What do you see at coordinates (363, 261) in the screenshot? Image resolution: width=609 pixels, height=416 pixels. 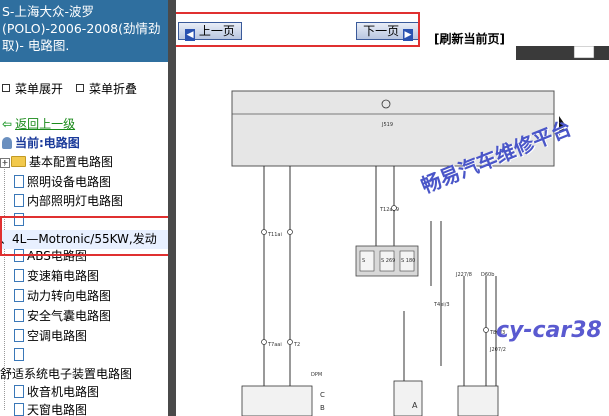 I see `label-fuse-a: S` at bounding box center [363, 261].